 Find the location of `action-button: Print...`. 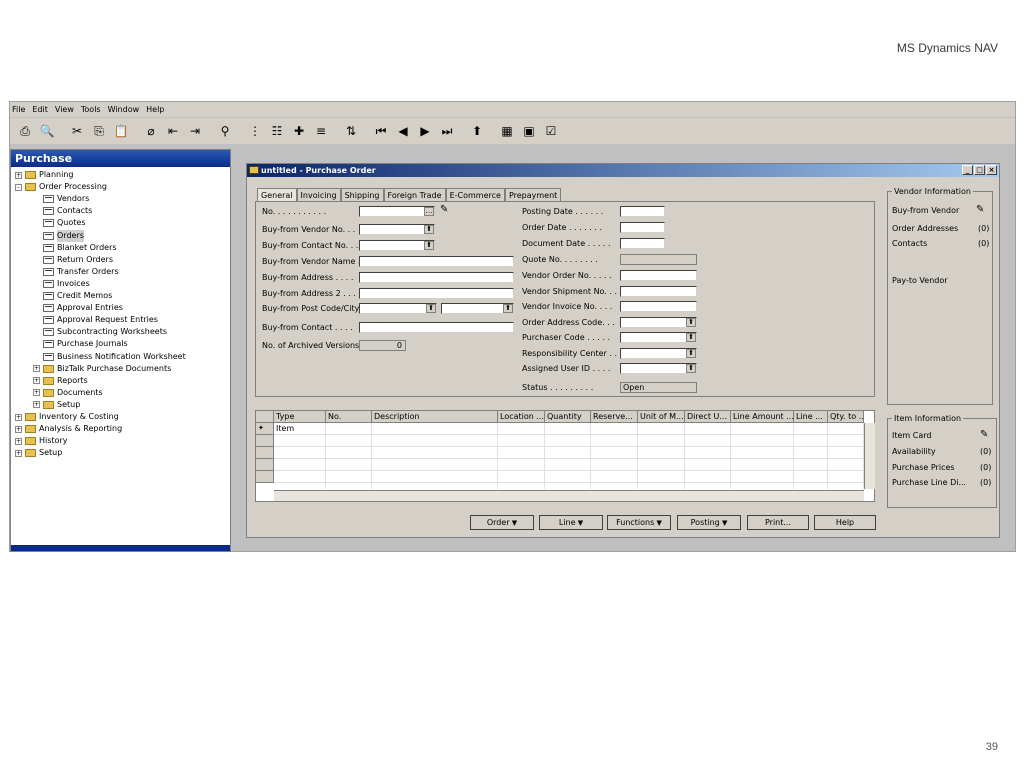

action-button: Print... is located at coordinates (778, 522).